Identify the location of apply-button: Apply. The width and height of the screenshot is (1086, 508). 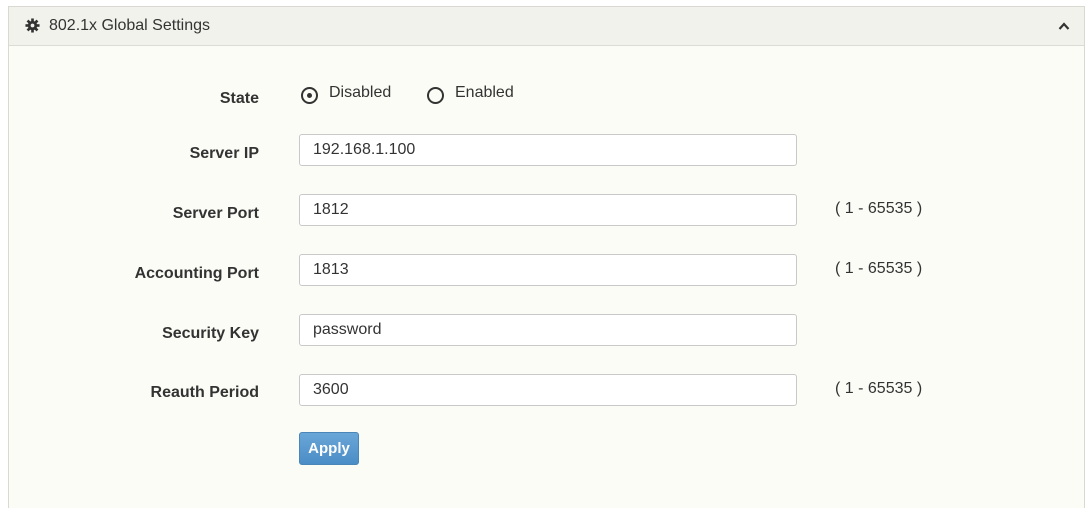
(329, 448).